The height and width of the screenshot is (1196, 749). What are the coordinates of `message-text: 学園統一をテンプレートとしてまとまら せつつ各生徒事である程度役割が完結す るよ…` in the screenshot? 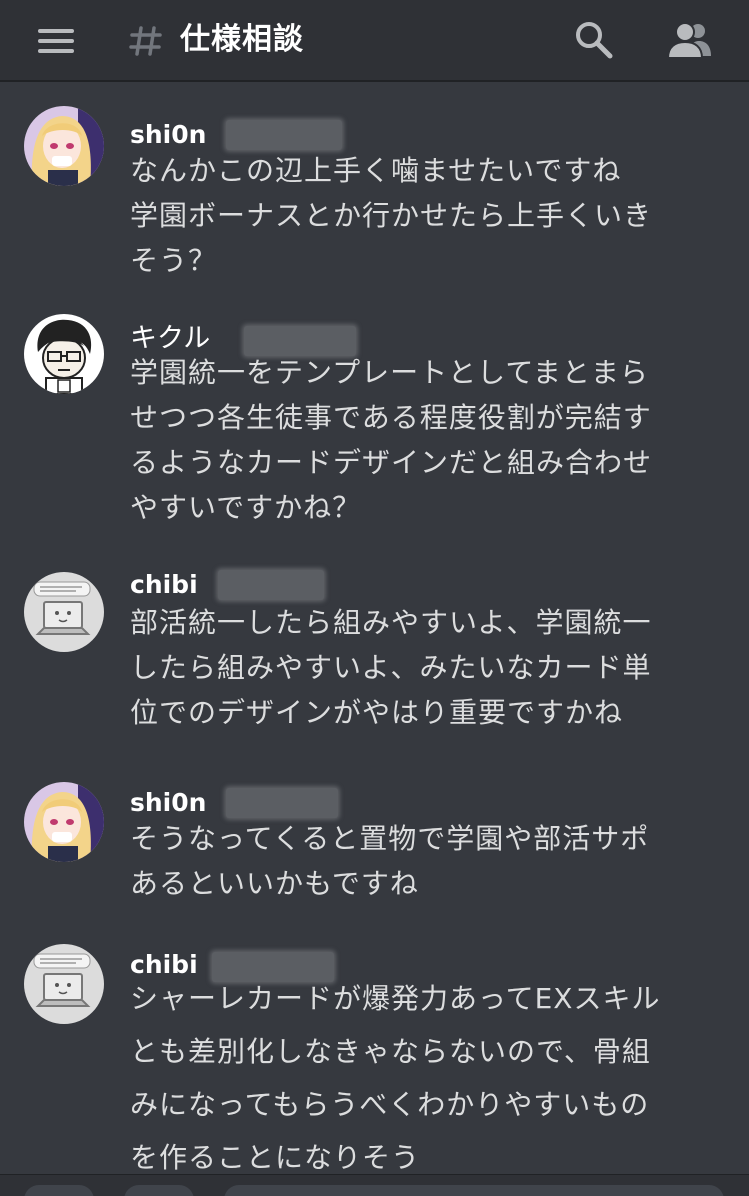 It's located at (430, 440).